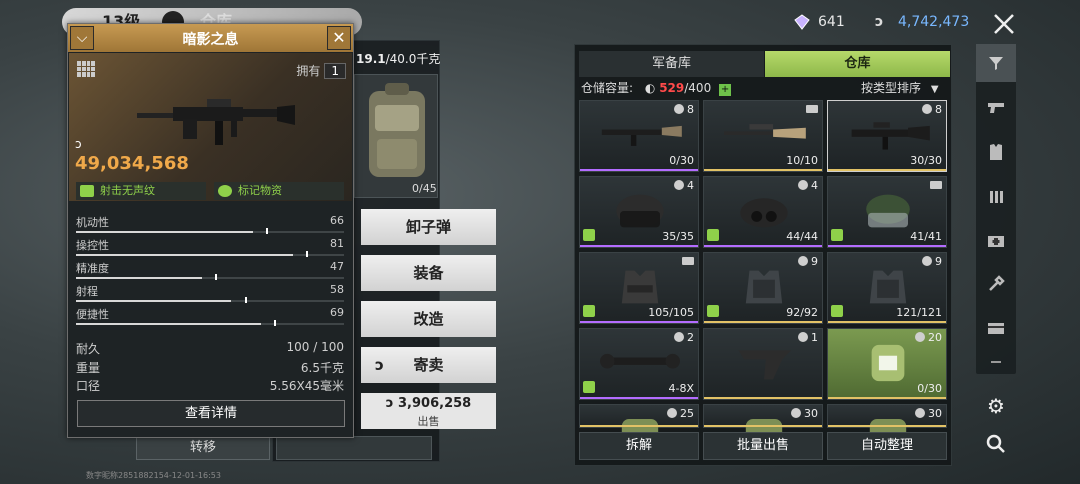  Describe the element at coordinates (996, 406) in the screenshot. I see `settings-gear-icon: ⚙` at that location.